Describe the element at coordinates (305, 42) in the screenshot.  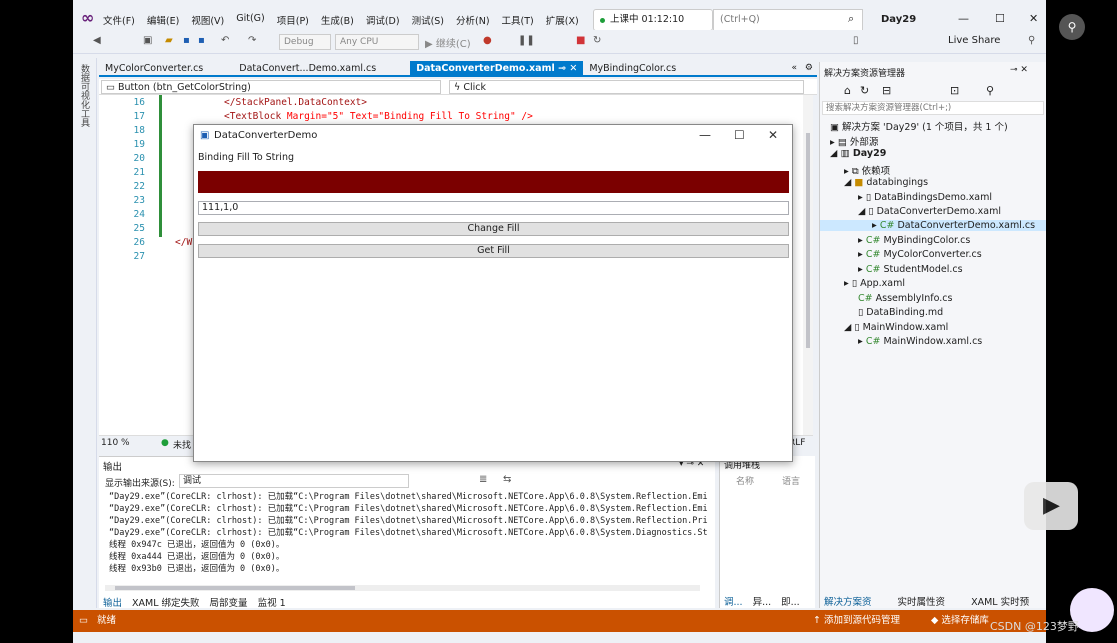
I see `config-dropdown: Debug` at that location.